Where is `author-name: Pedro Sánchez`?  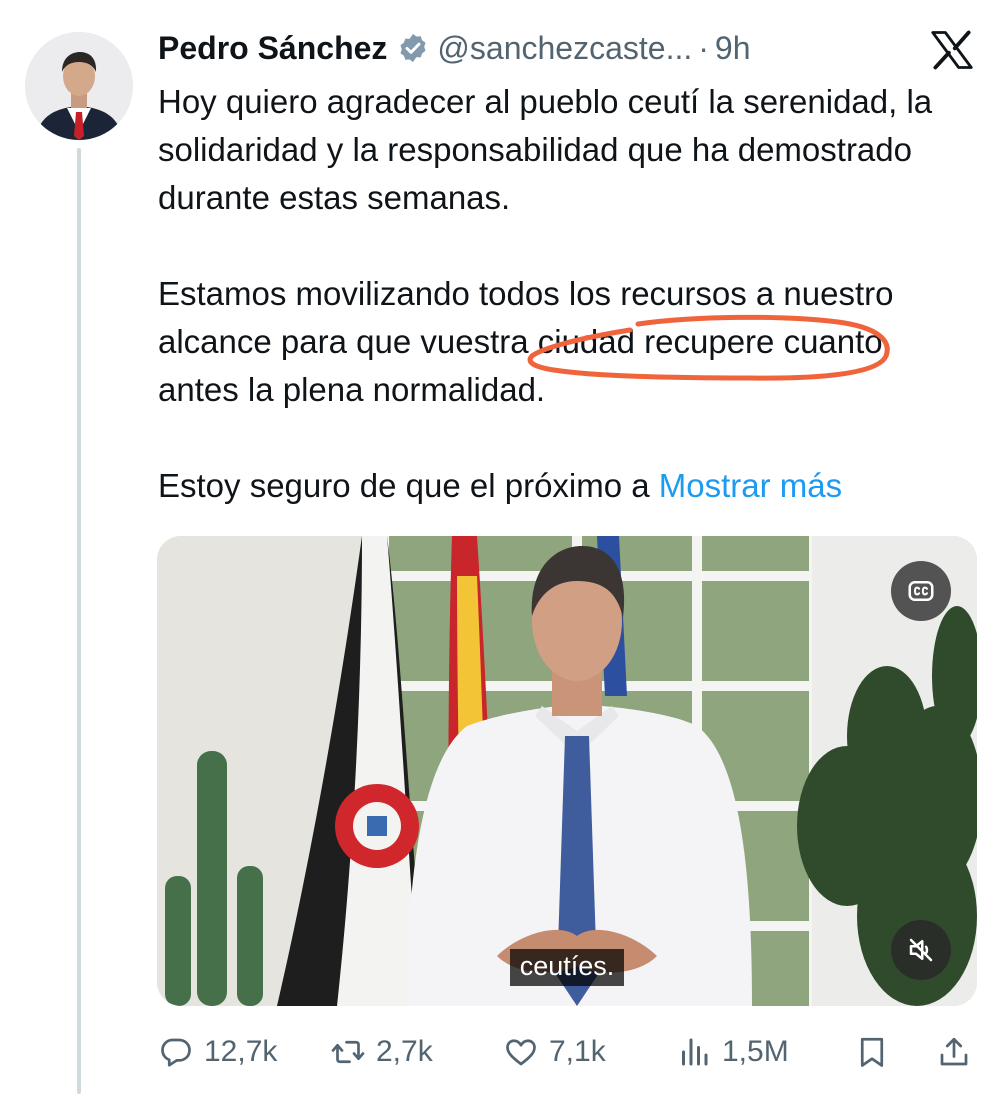 author-name: Pedro Sánchez is located at coordinates (272, 48).